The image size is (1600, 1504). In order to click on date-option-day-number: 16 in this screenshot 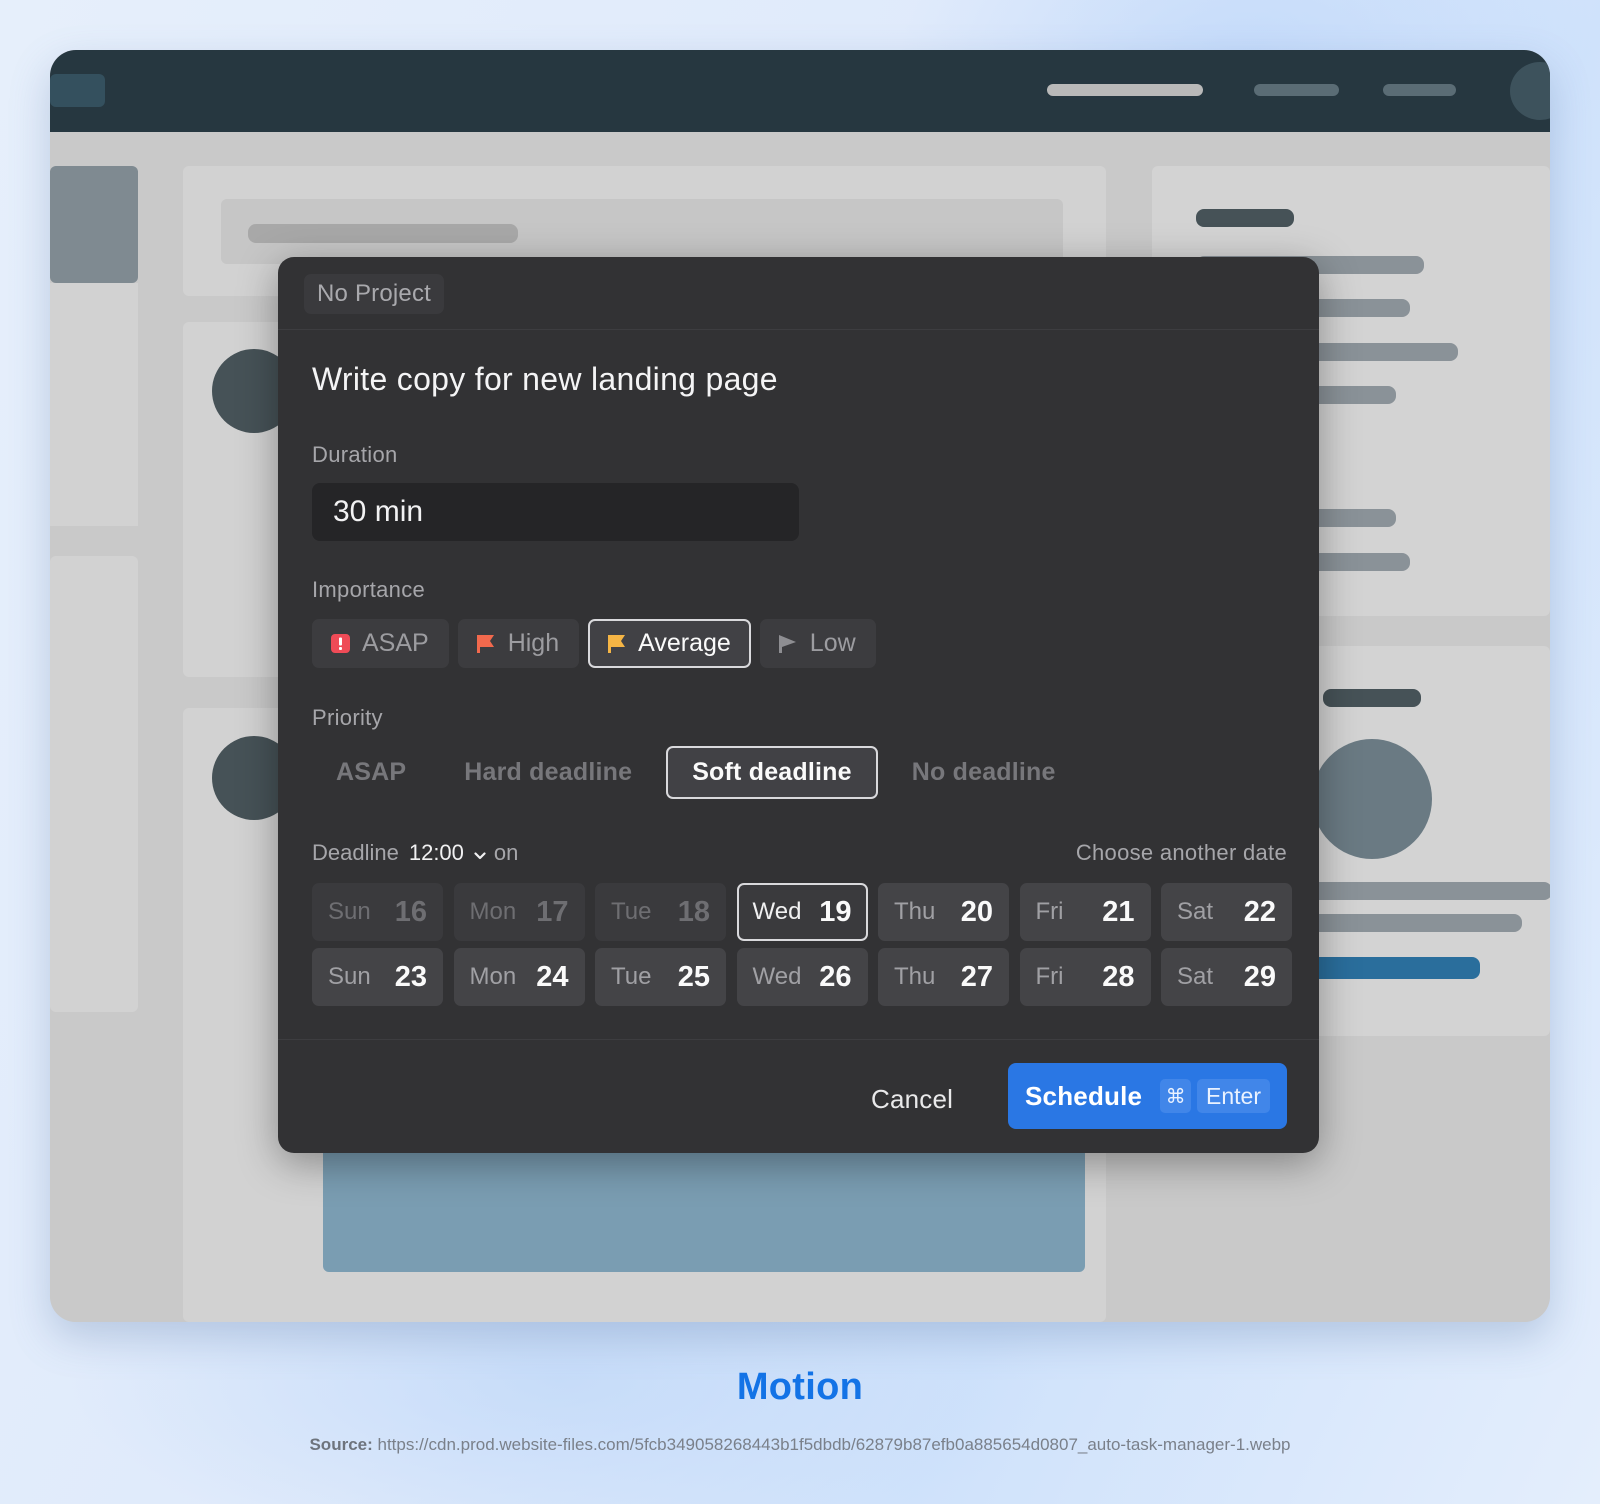, I will do `click(410, 911)`.